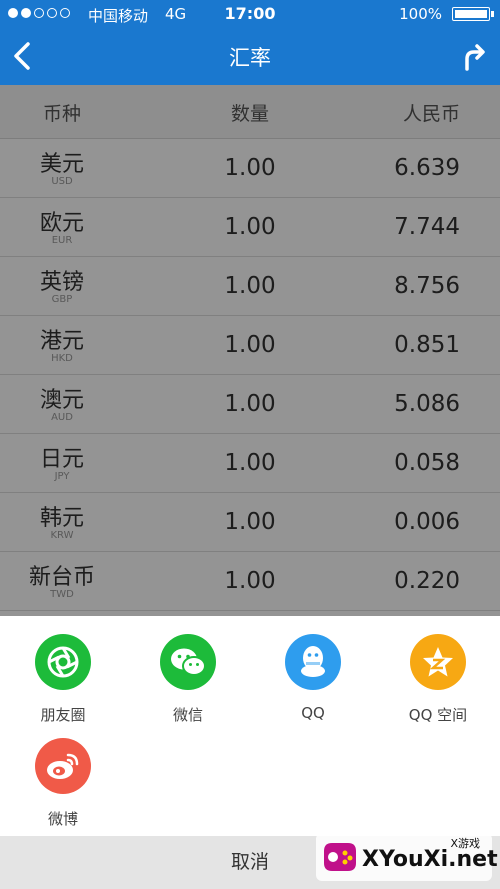 The height and width of the screenshot is (889, 500). I want to click on page-title: 汇率, so click(250, 58).